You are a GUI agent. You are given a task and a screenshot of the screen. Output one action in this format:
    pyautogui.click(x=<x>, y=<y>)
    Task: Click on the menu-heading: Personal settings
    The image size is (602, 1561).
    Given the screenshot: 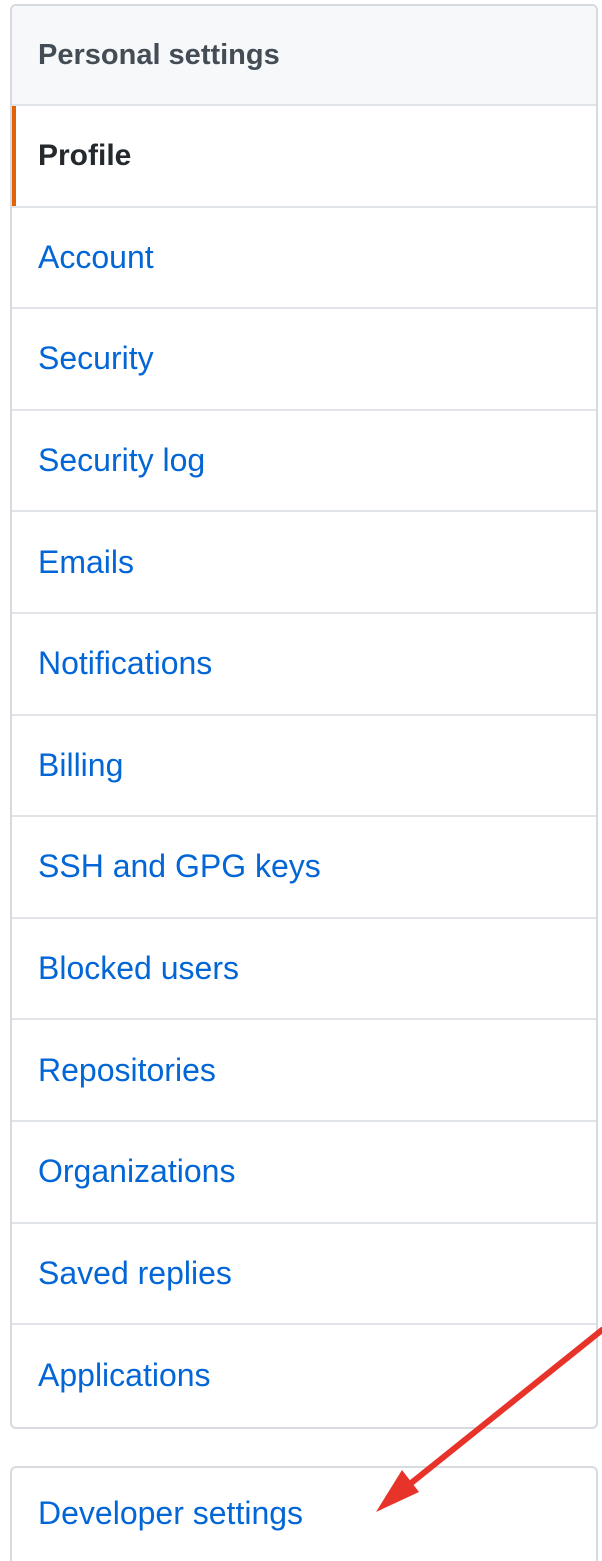 What is the action you would take?
    pyautogui.click(x=304, y=56)
    